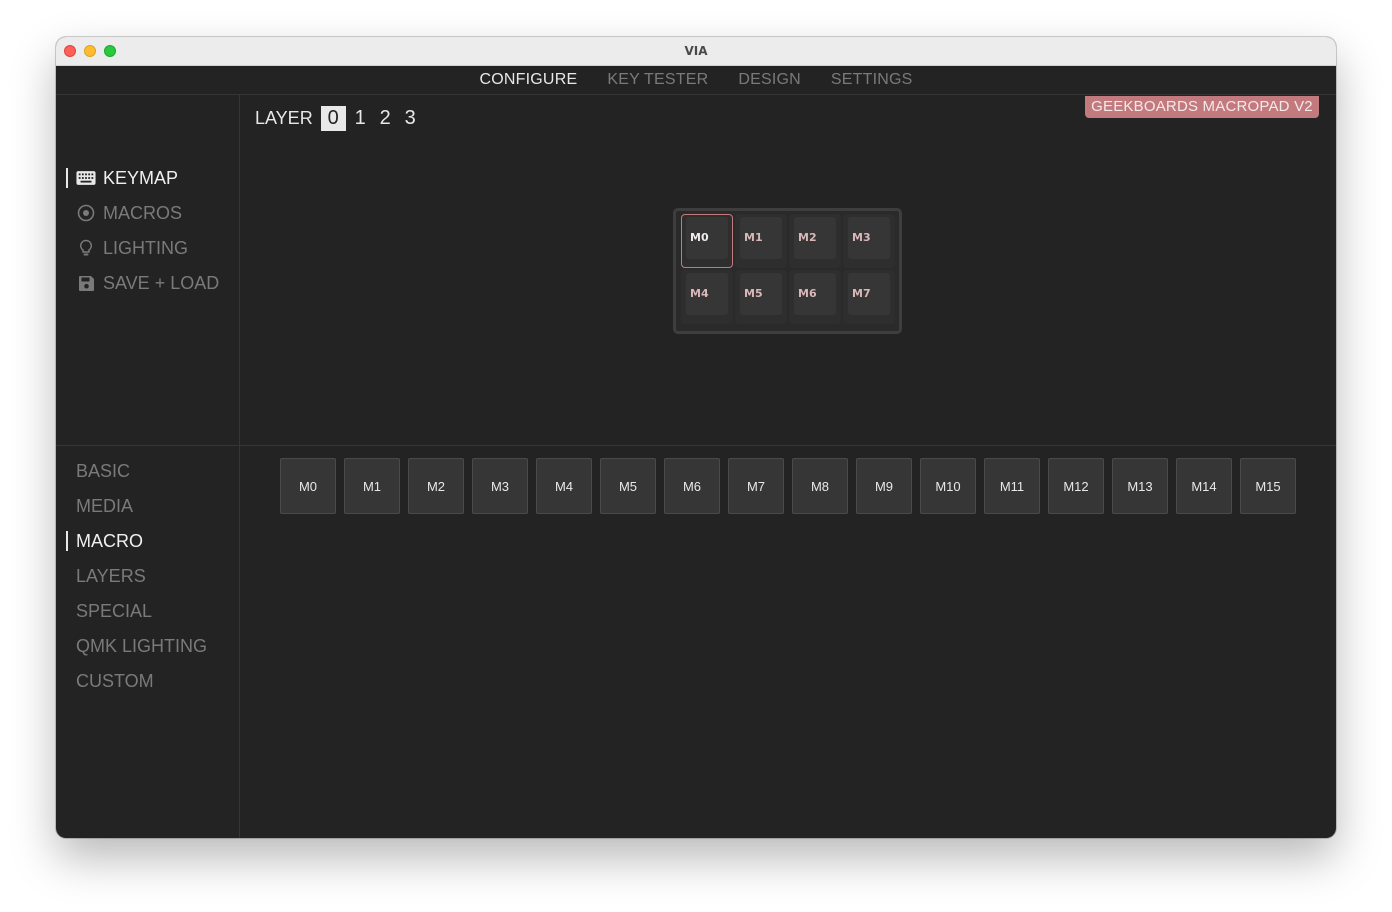 This screenshot has width=1392, height=912. What do you see at coordinates (146, 247) in the screenshot?
I see `sidebar-item-label: LIGHTING` at bounding box center [146, 247].